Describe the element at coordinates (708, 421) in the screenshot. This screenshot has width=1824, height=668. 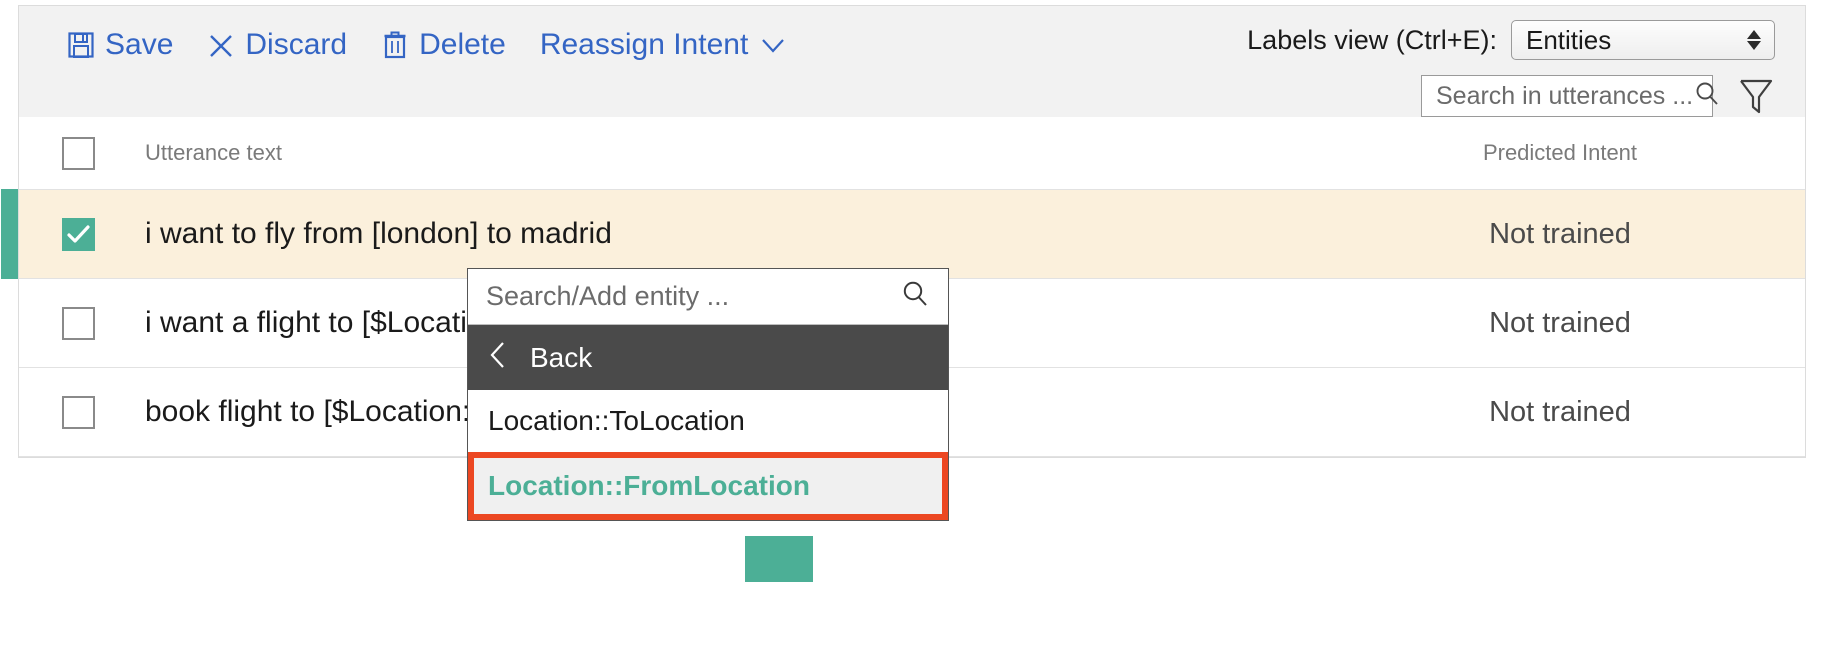
I see `entity-option-to-location: Location::ToLocation` at that location.